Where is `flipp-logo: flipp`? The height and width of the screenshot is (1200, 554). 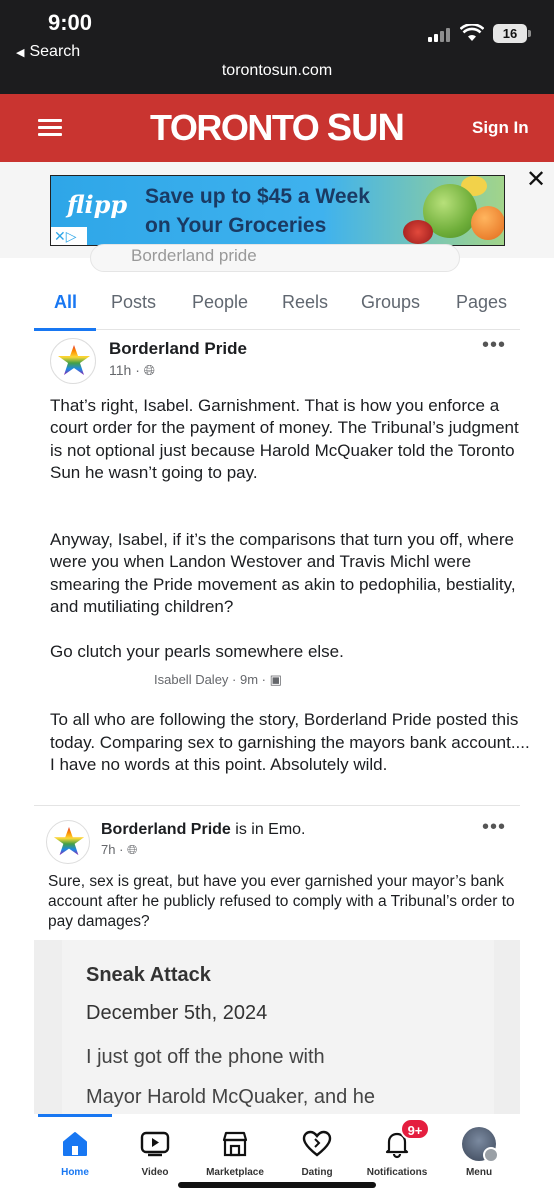 flipp-logo: flipp is located at coordinates (97, 204).